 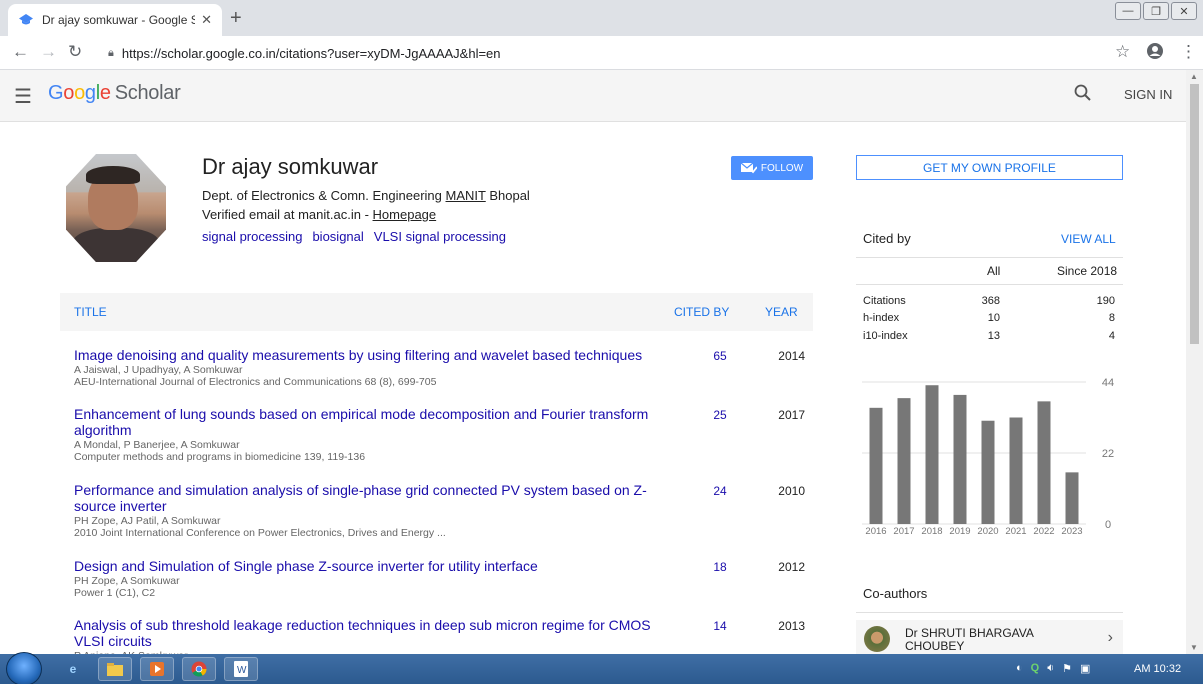 What do you see at coordinates (1110, 637) in the screenshot?
I see `chevron-right-icon: ›` at bounding box center [1110, 637].